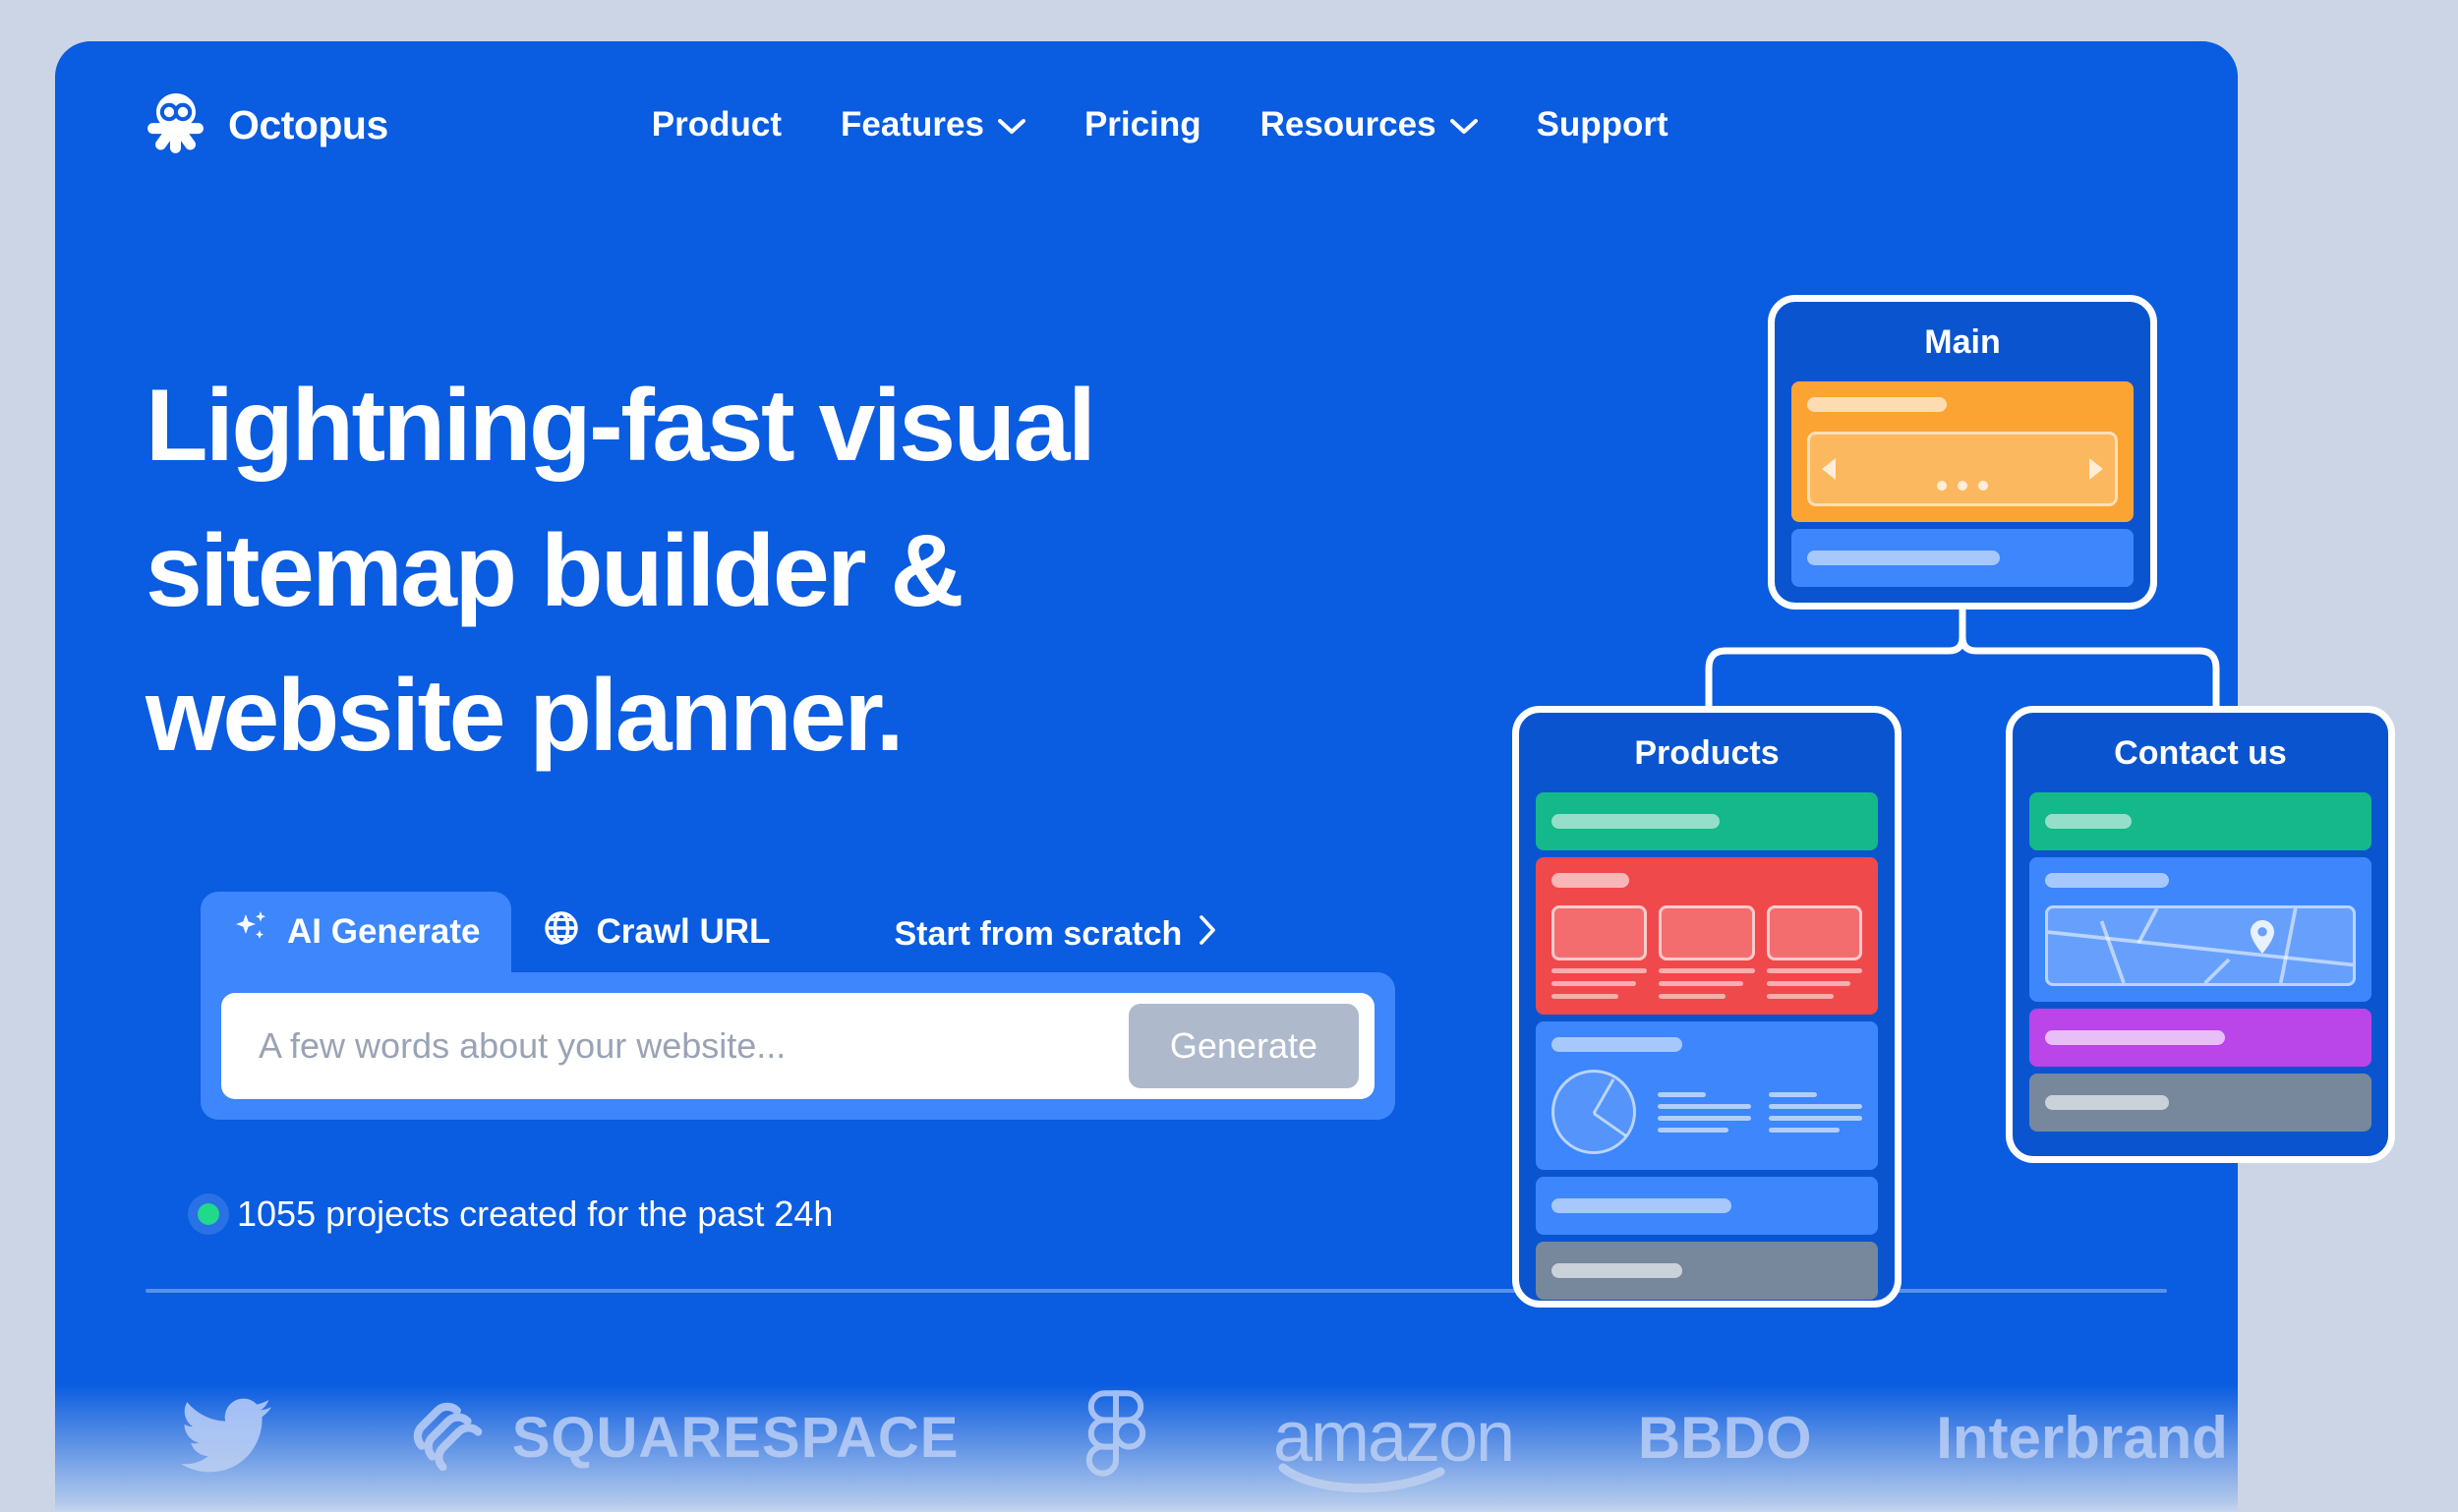 The height and width of the screenshot is (1512, 2458). I want to click on sitemap-node-title-contact: Contact us, so click(2200, 753).